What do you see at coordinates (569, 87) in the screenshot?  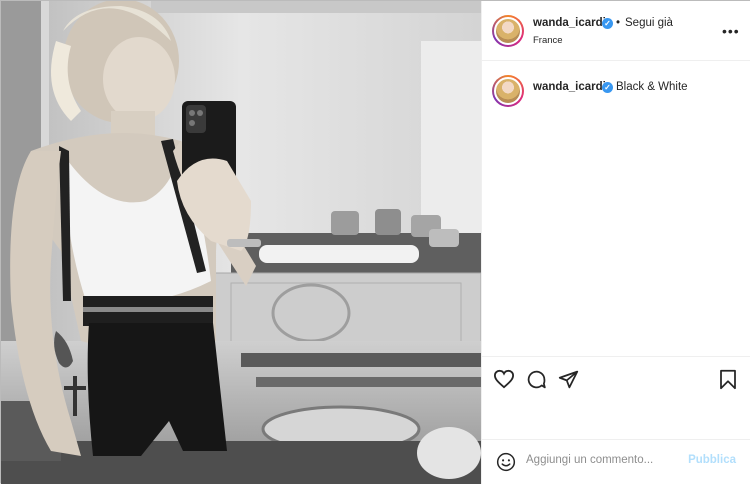 I see `caption-username-link: wanda_icardi` at bounding box center [569, 87].